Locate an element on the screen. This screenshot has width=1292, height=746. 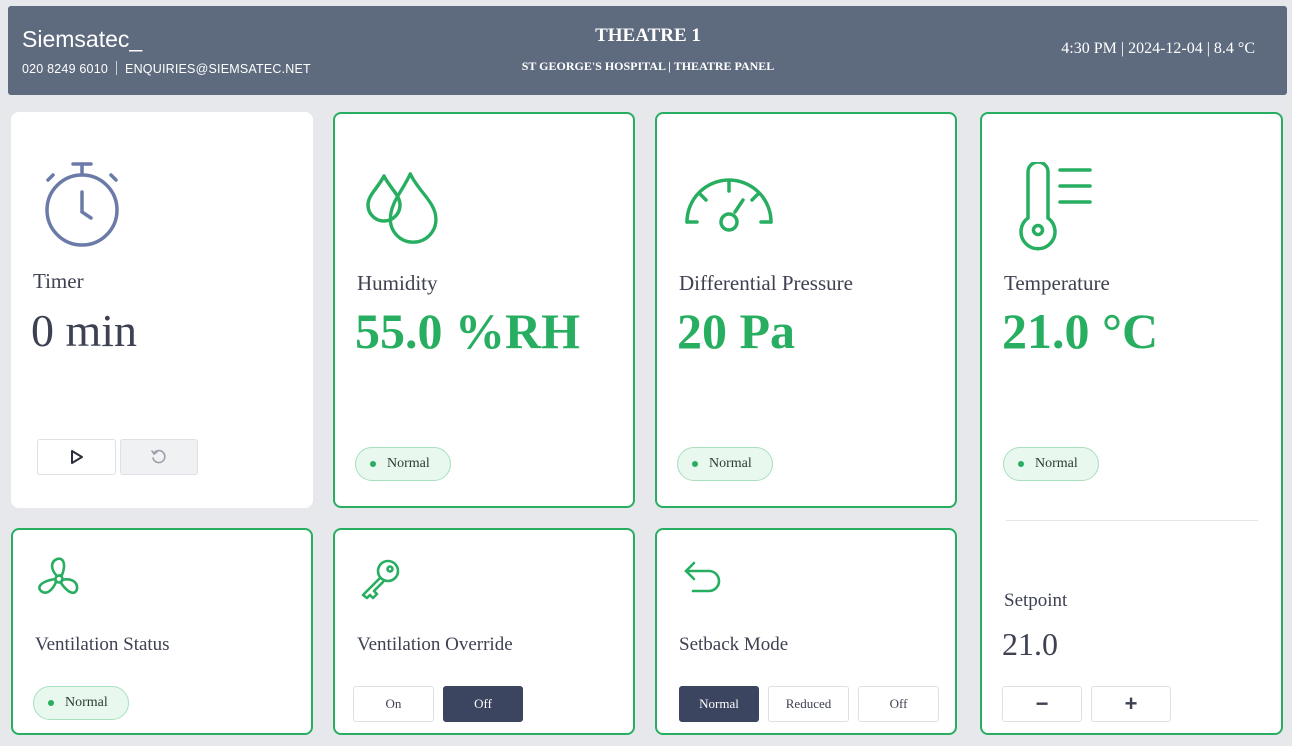
humidity-value: 55.0 %RH is located at coordinates (467, 331).